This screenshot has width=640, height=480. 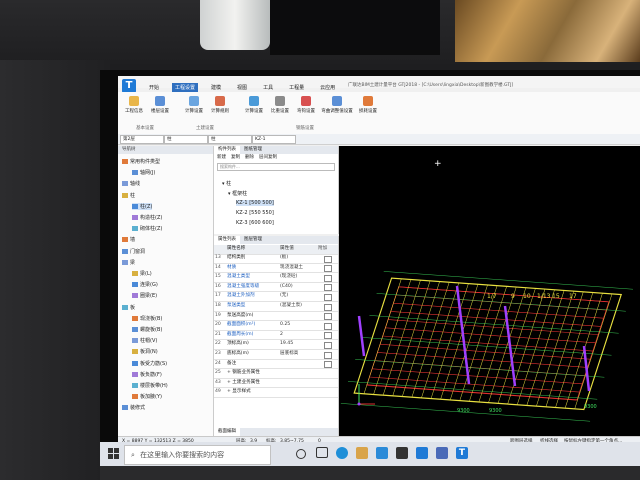 I want to click on app-icon, so click(x=442, y=453).